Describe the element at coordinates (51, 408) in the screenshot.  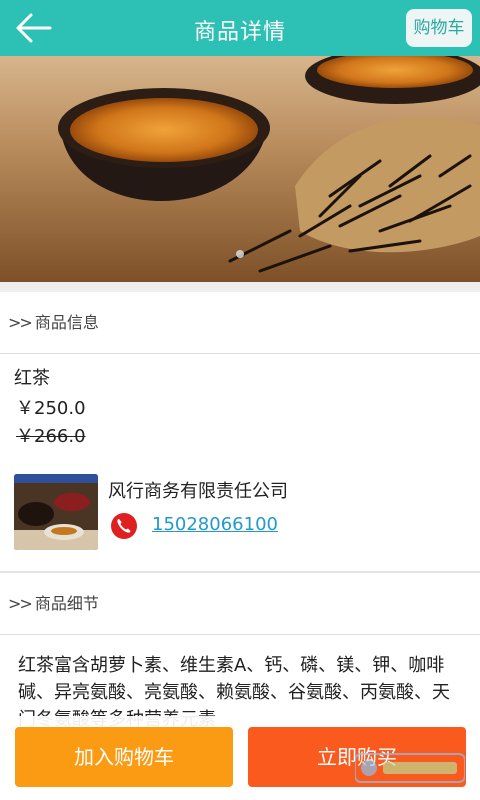
I see `product-price: ￥250.0` at that location.